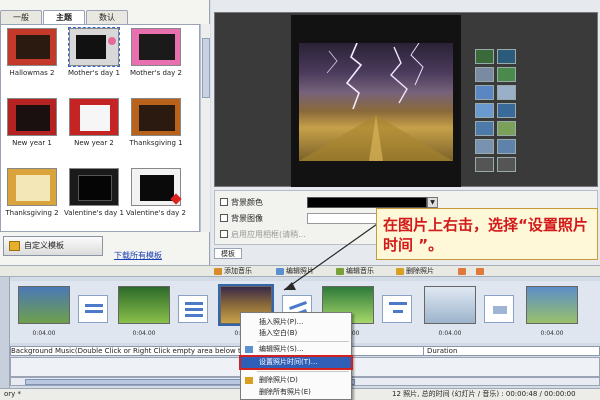 This screenshot has height=400, width=600. What do you see at coordinates (247, 202) in the screenshot?
I see `bg-color-label: 背景颜色` at bounding box center [247, 202].